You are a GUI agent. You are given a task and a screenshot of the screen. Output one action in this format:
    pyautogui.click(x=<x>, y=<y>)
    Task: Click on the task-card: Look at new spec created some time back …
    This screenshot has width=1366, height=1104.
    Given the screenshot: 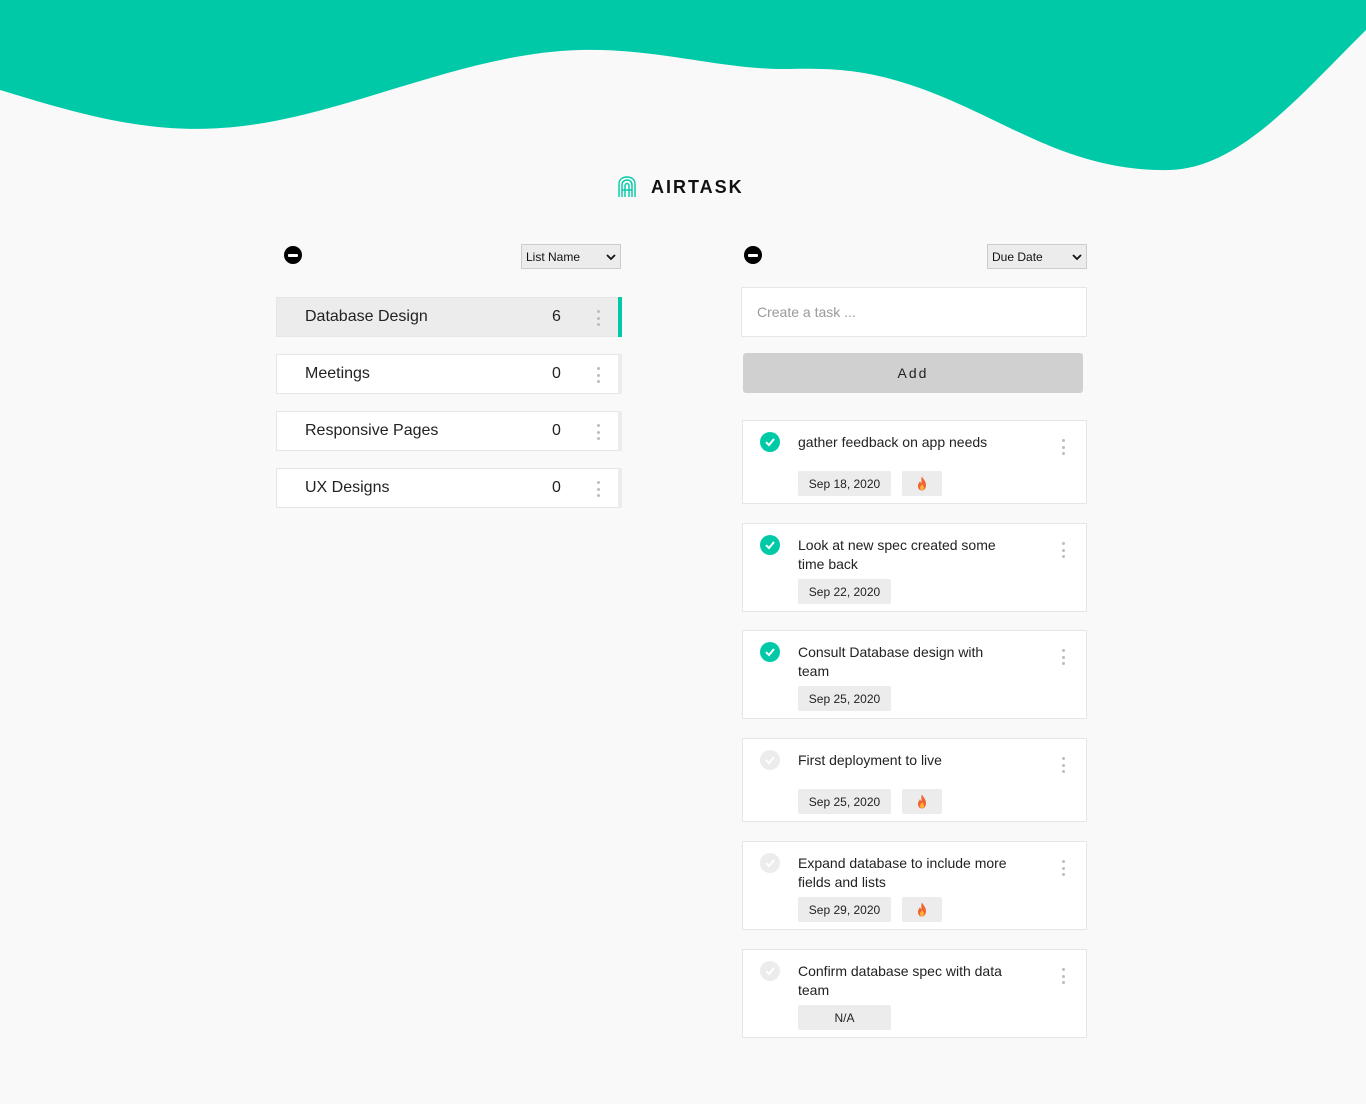 What is the action you would take?
    pyautogui.click(x=914, y=567)
    